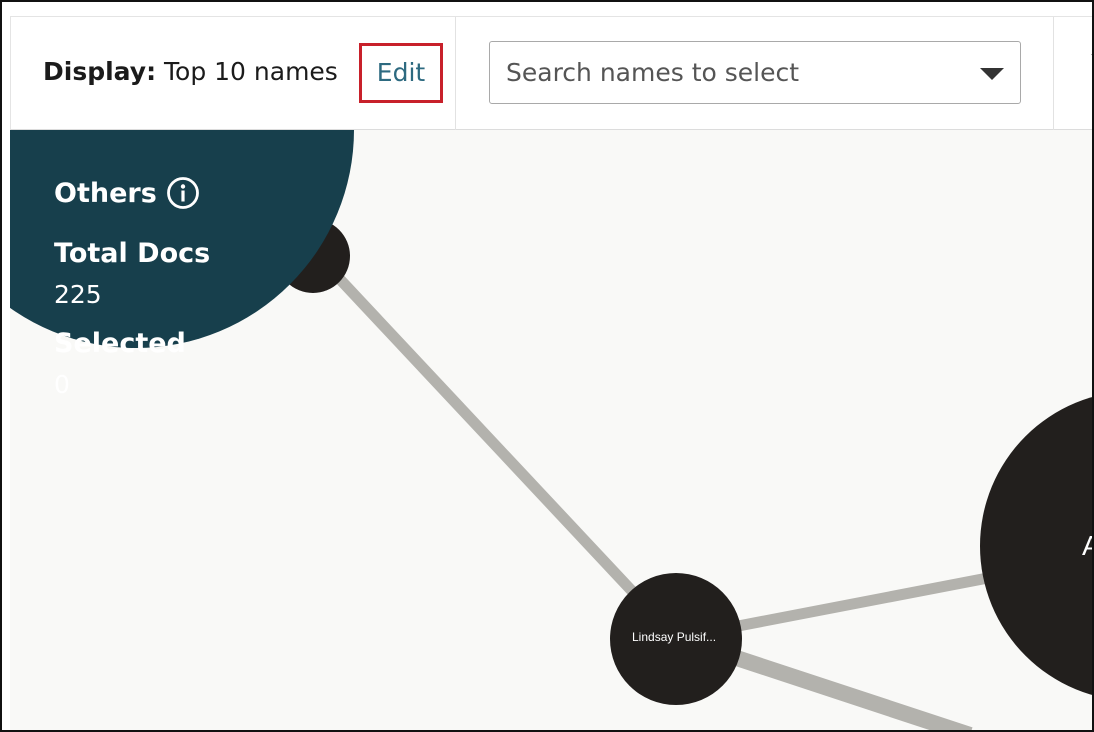 This screenshot has width=1094, height=732. I want to click on total-docs-value: 225, so click(78, 294).